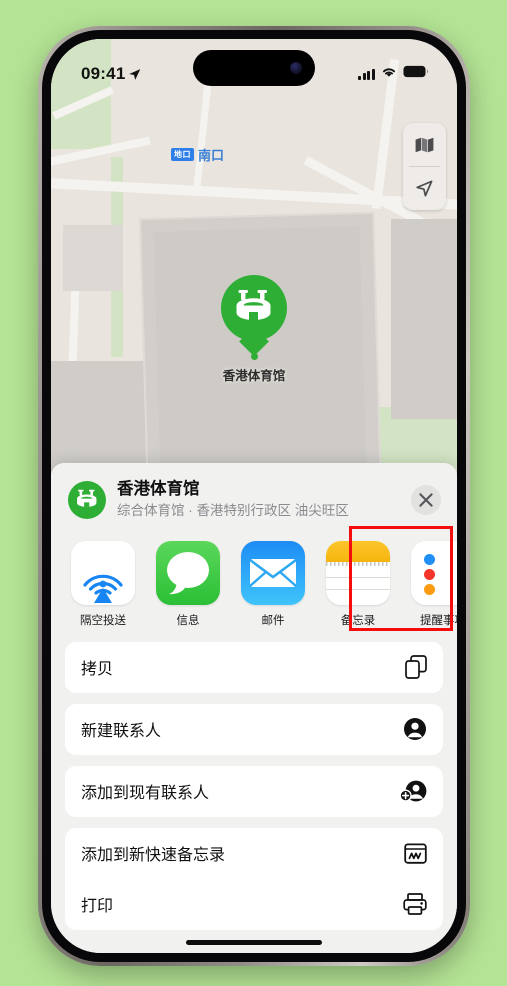  I want to click on map-transit-label: 地口 南口, so click(197, 154).